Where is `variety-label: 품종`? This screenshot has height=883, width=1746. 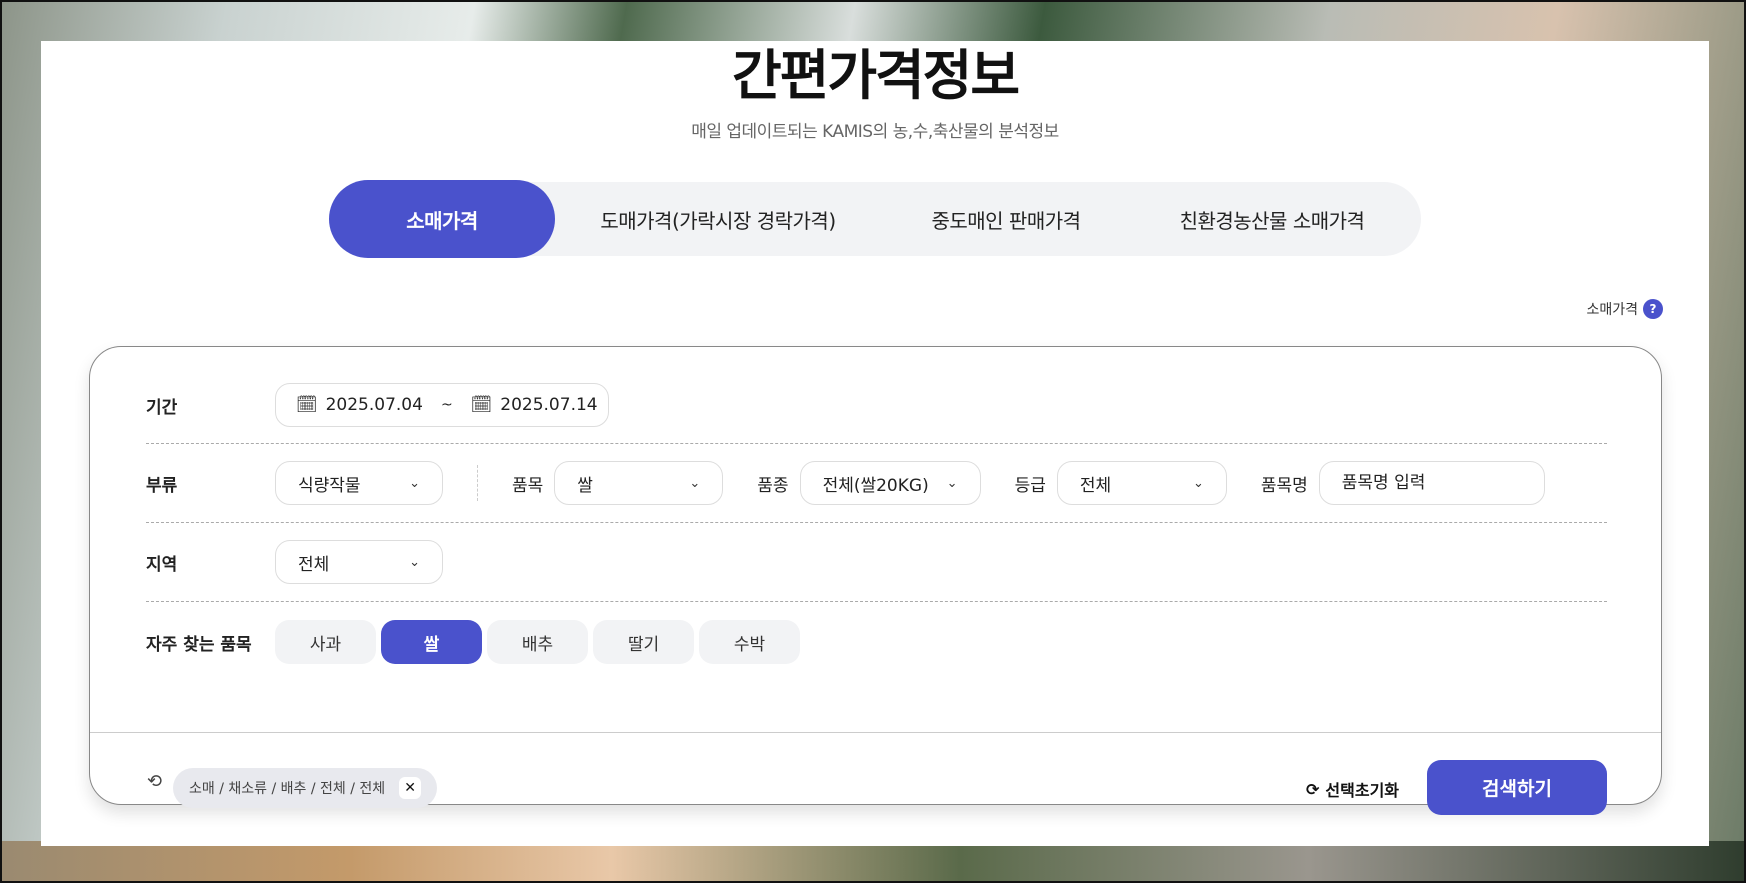 variety-label: 품종 is located at coordinates (773, 485).